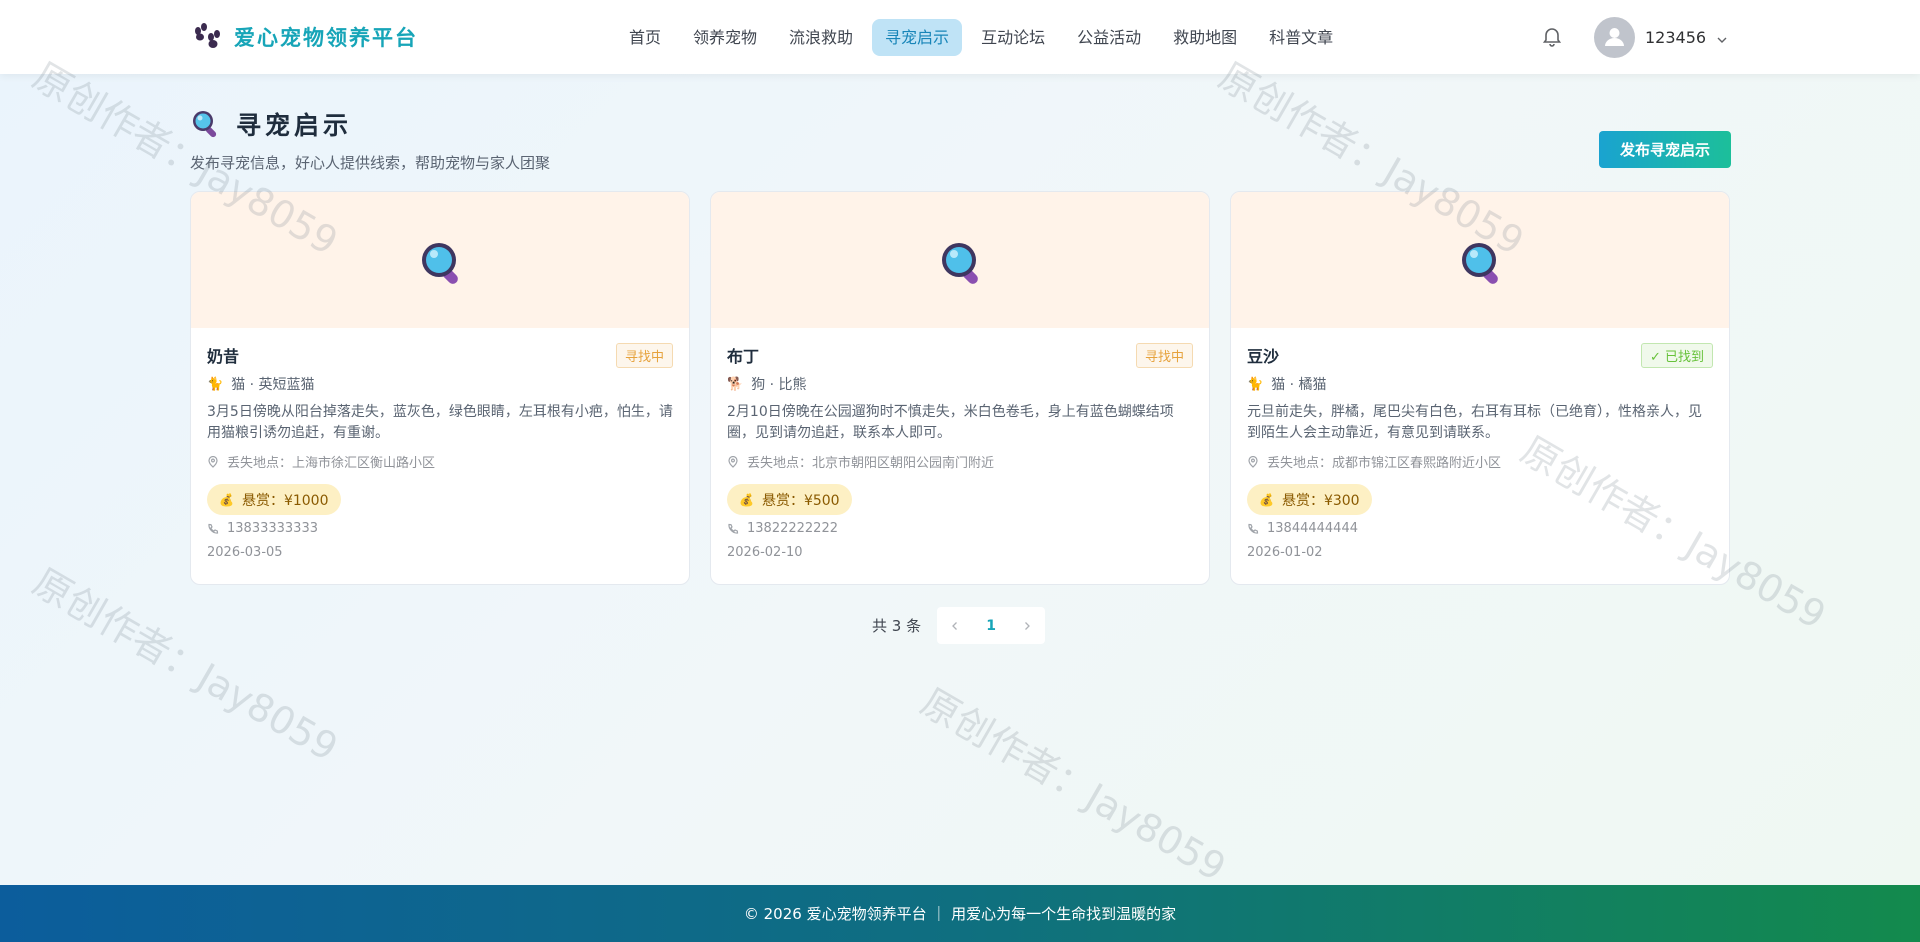  What do you see at coordinates (871, 463) in the screenshot?
I see `lost-location: 丢失地点：北京市朝阳区朝阳公园南门附近` at bounding box center [871, 463].